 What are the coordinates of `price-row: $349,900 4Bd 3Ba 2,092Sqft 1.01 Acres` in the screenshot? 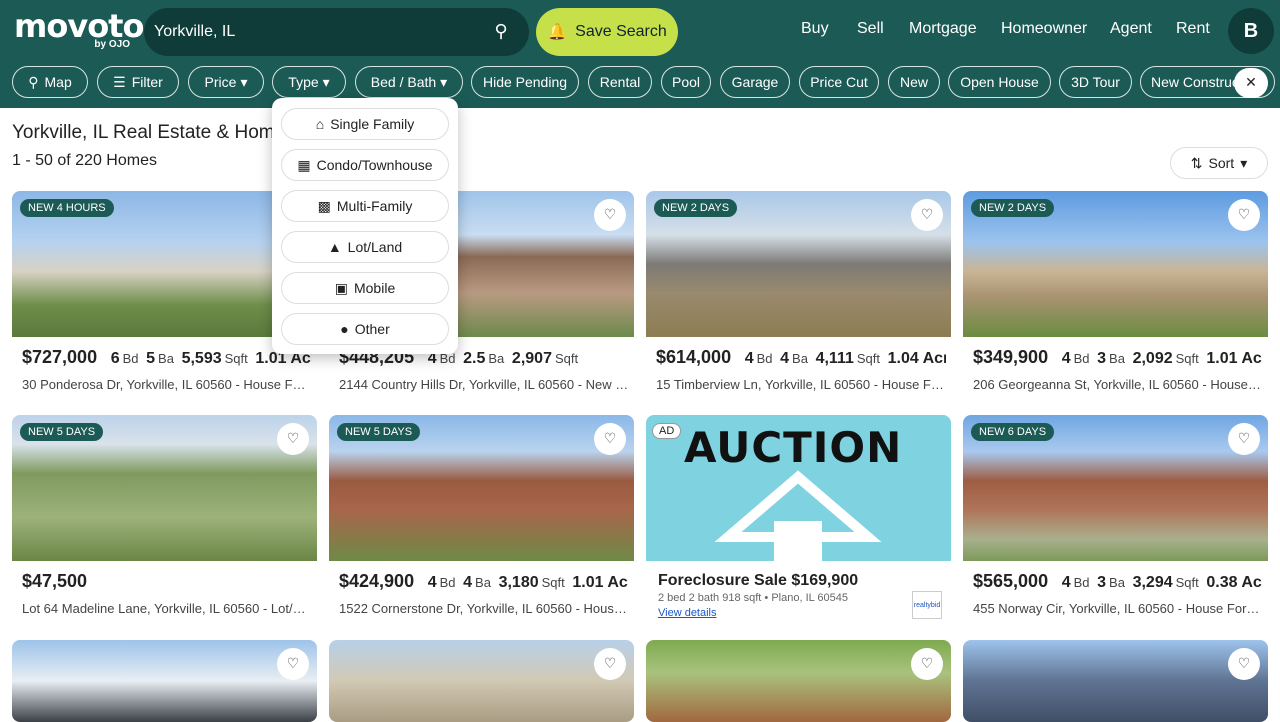 It's located at (1118, 357).